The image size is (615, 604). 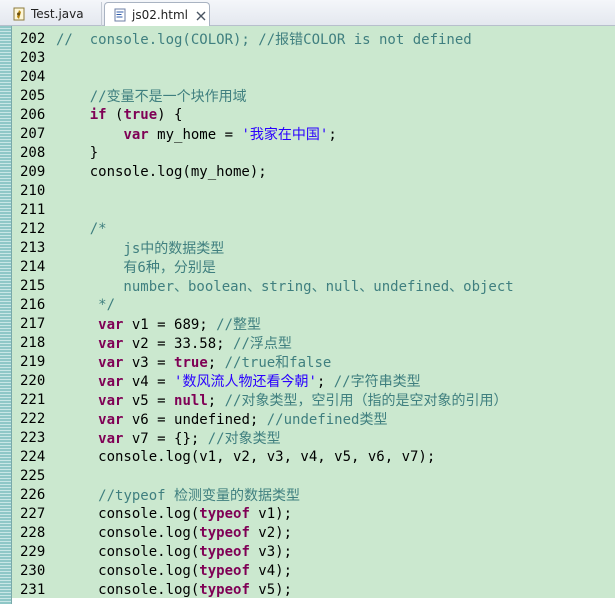 I want to click on code-line: 225, so click(x=313, y=475).